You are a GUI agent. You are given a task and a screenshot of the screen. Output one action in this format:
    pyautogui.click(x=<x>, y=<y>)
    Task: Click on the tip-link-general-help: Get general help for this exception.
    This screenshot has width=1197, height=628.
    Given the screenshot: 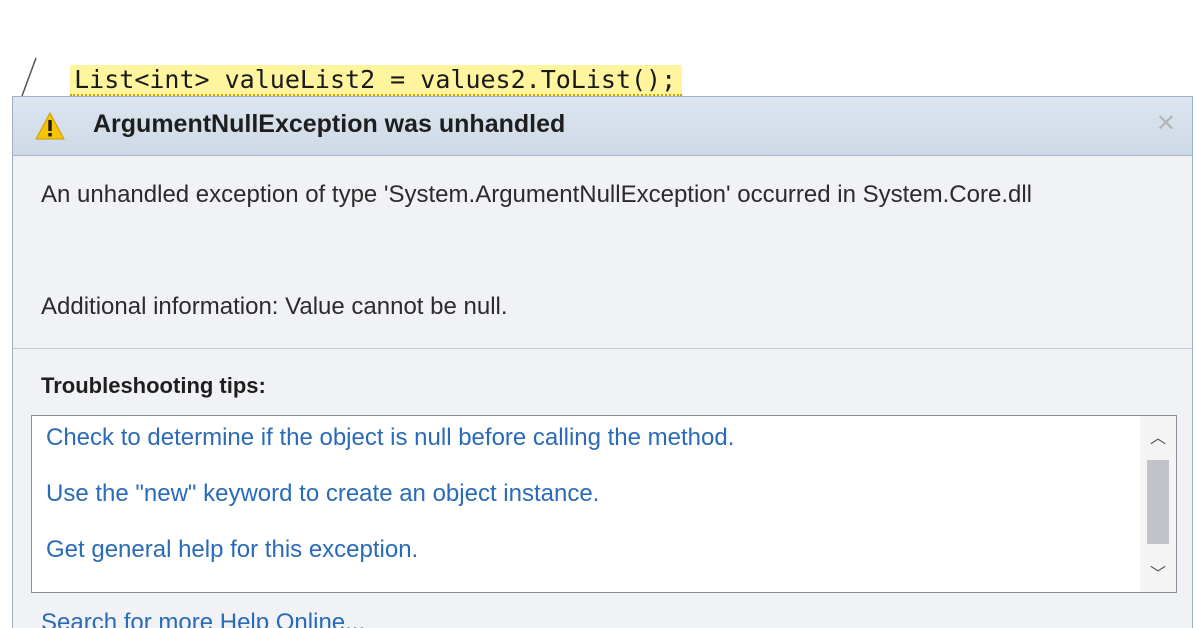 What is the action you would take?
    pyautogui.click(x=232, y=550)
    